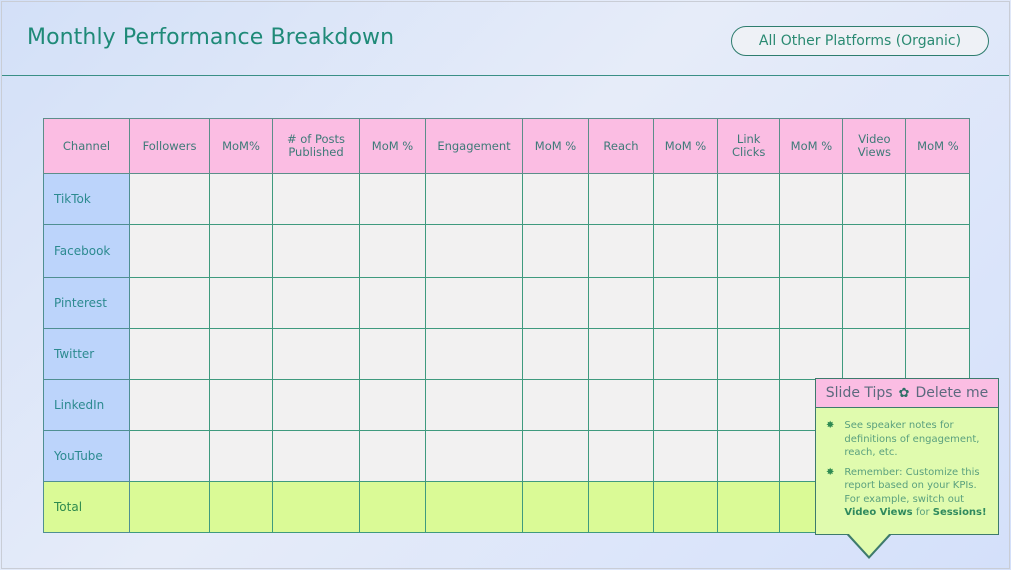 This screenshot has width=1011, height=570. I want to click on platform-pill: All Other Platforms (Organic), so click(860, 41).